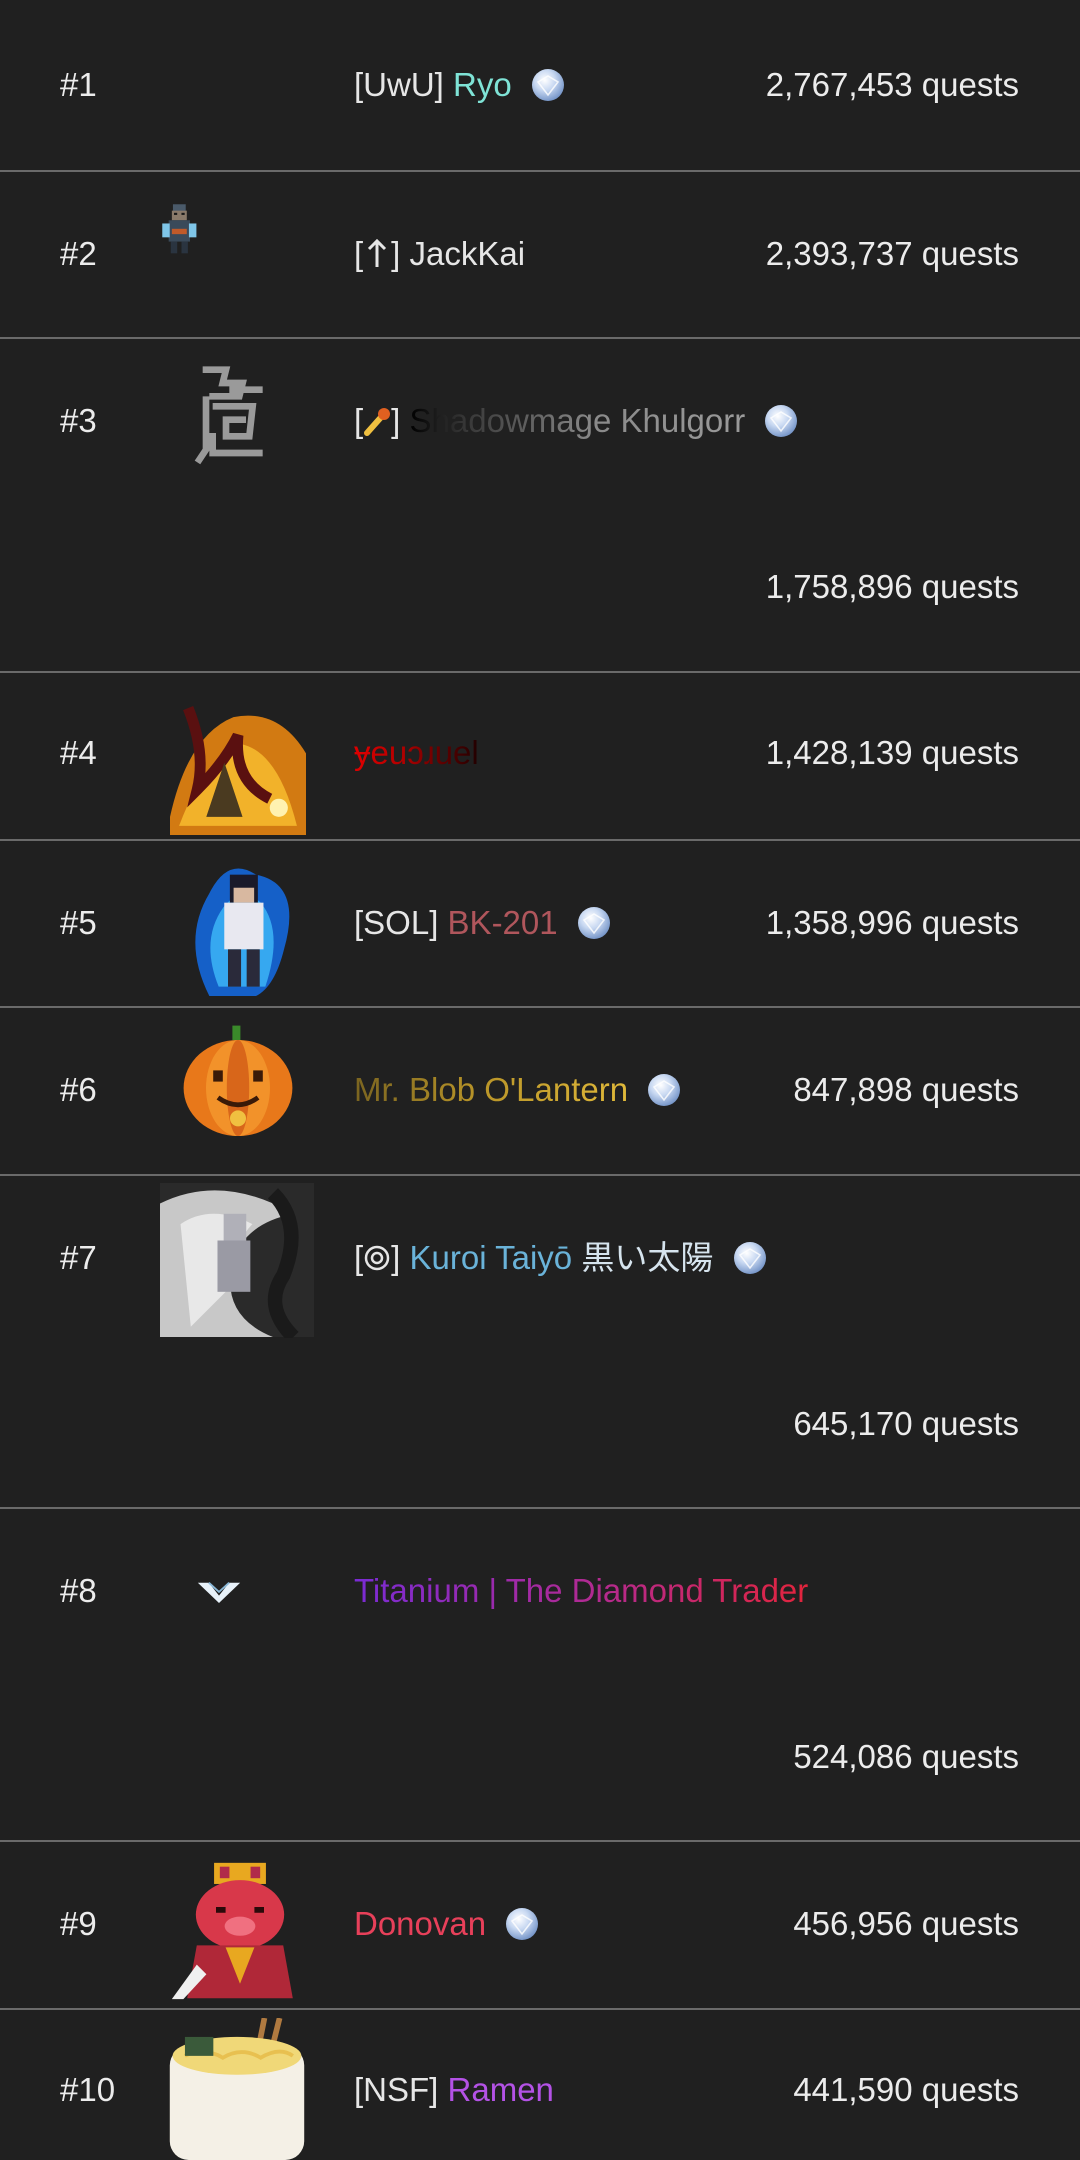  I want to click on player-name-text: Ryo, so click(482, 84).